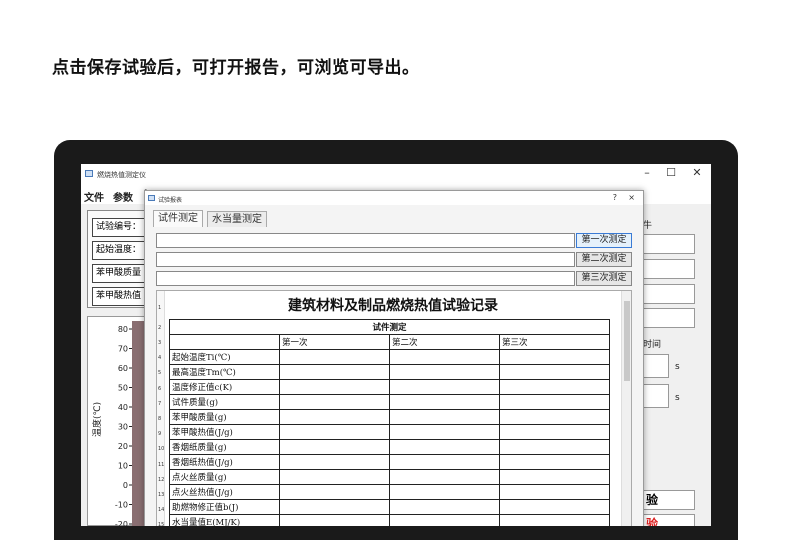  I want to click on test-number-label: 试验编号：, so click(120, 227).